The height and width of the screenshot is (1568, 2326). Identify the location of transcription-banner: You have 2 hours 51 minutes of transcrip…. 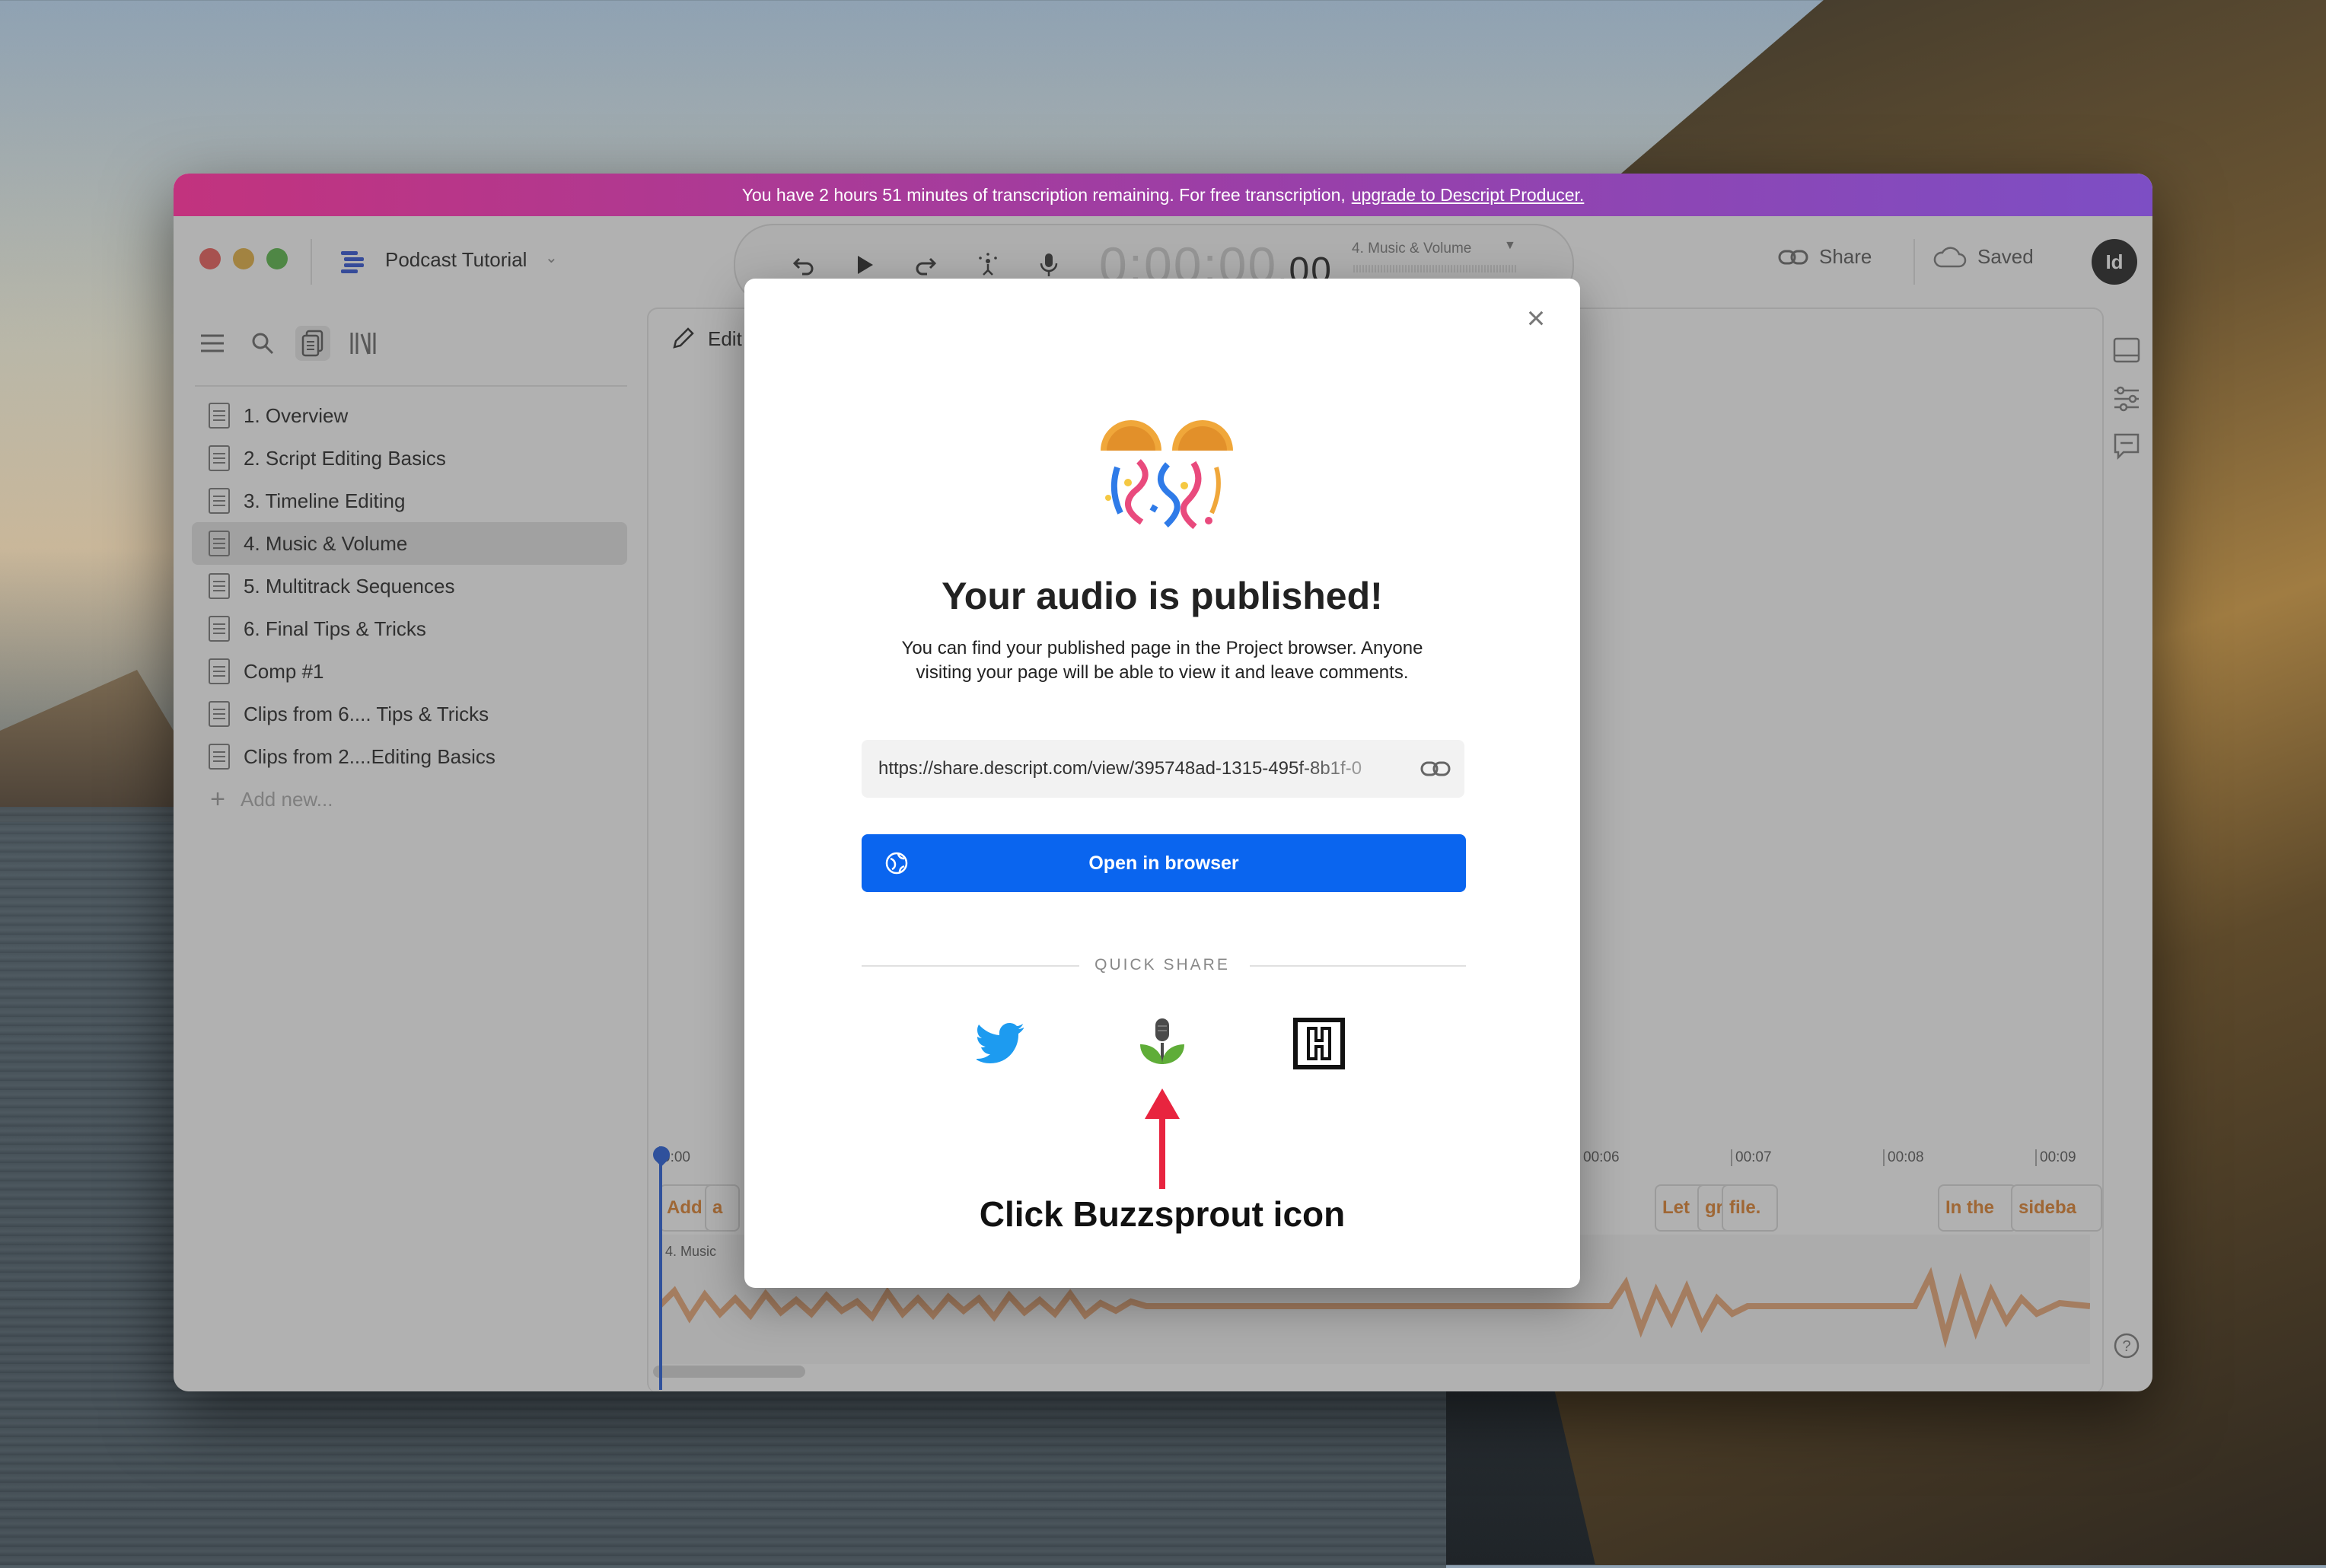
(1163, 195).